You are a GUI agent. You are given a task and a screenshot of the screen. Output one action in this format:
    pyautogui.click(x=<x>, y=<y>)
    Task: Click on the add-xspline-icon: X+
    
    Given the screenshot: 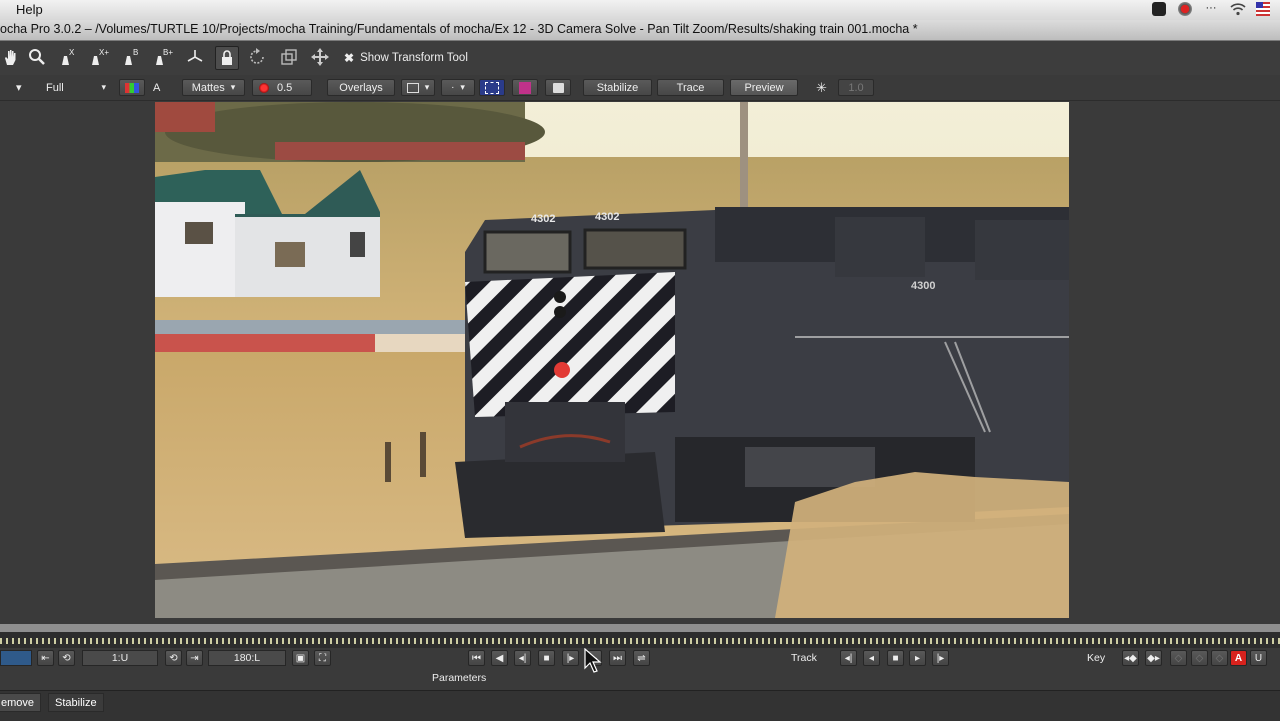 What is the action you would take?
    pyautogui.click(x=99, y=57)
    